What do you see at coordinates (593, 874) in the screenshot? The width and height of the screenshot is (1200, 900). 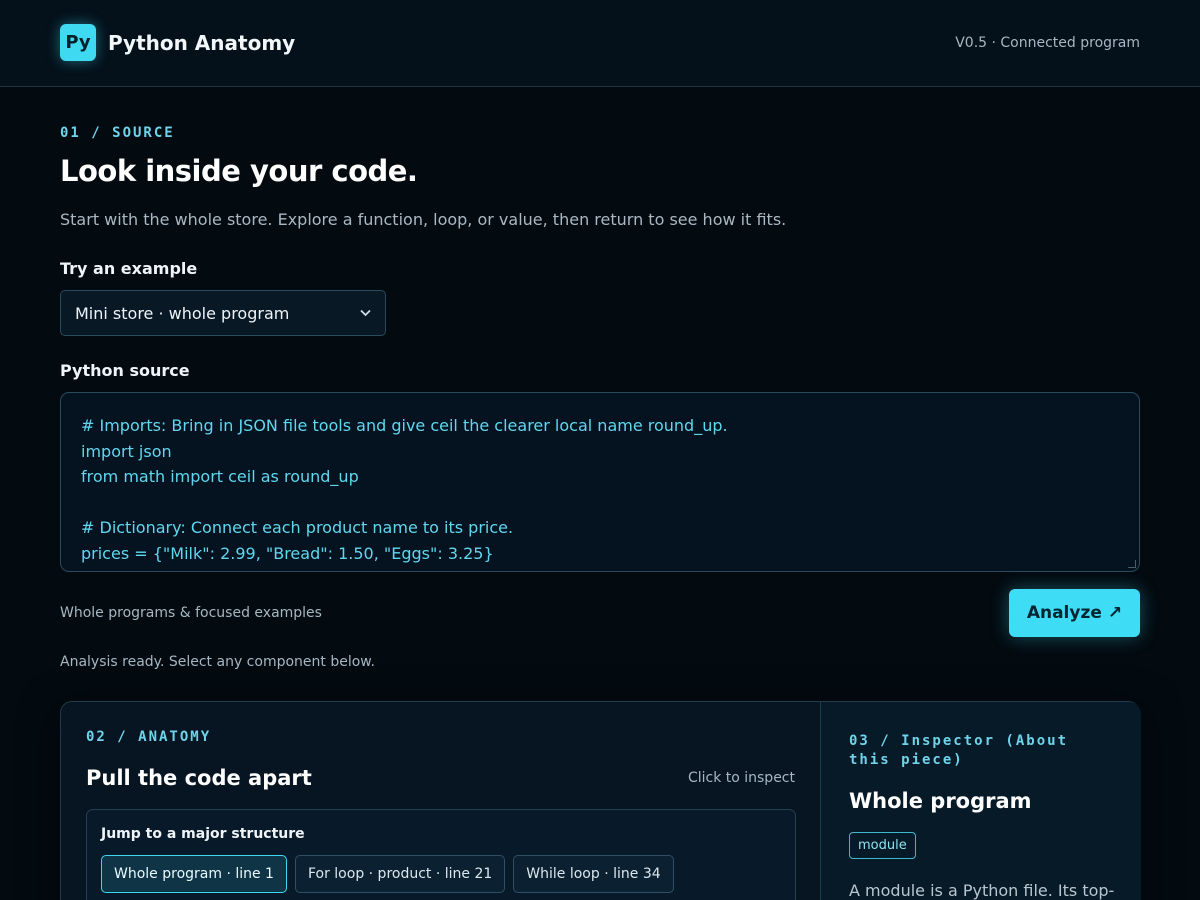 I see `structure-chip: While loop · line 34` at bounding box center [593, 874].